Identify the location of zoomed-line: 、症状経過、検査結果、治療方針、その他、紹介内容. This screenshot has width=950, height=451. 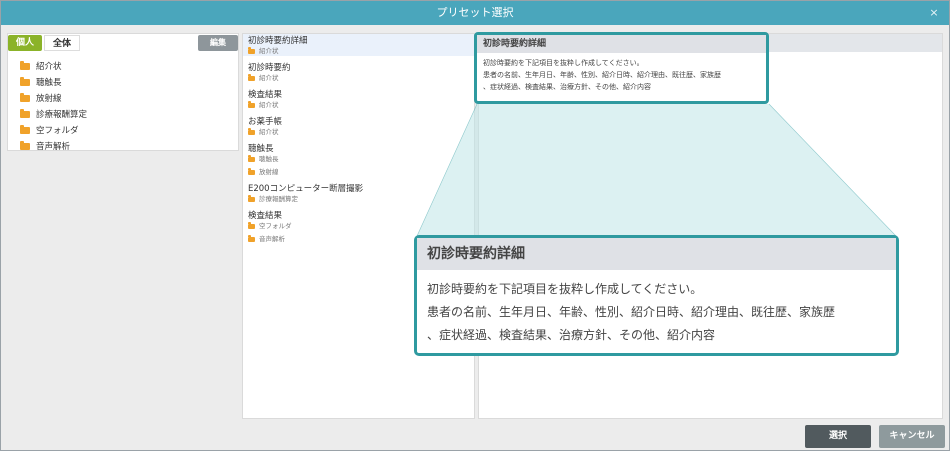
(571, 335).